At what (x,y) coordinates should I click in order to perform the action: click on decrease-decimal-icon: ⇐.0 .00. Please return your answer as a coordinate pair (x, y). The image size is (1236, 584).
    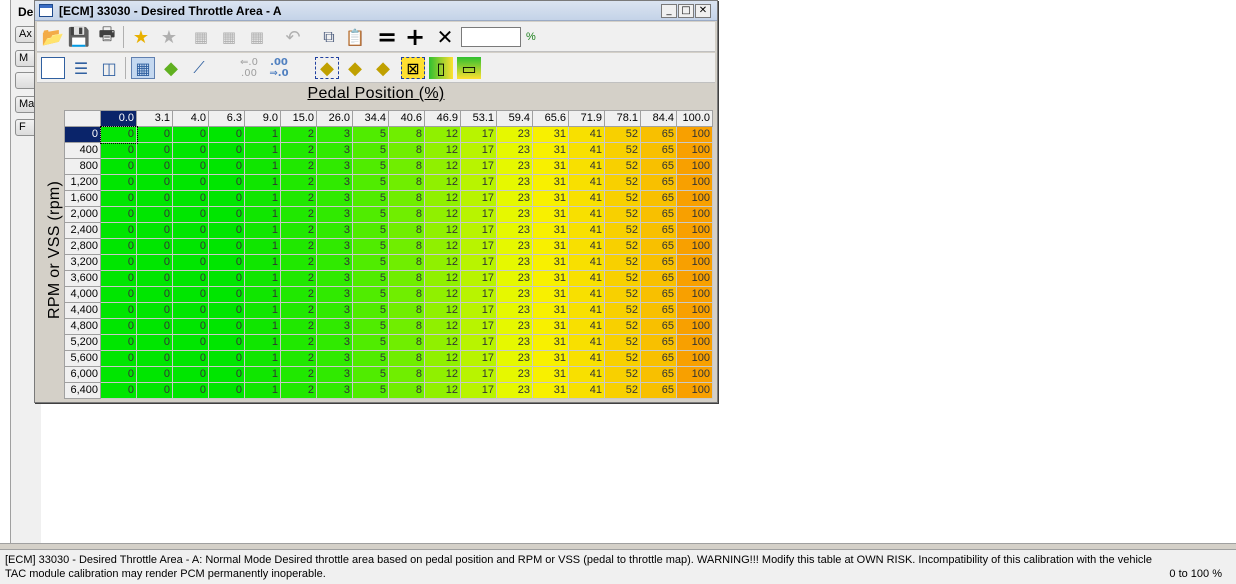
    Looking at the image, I should click on (249, 68).